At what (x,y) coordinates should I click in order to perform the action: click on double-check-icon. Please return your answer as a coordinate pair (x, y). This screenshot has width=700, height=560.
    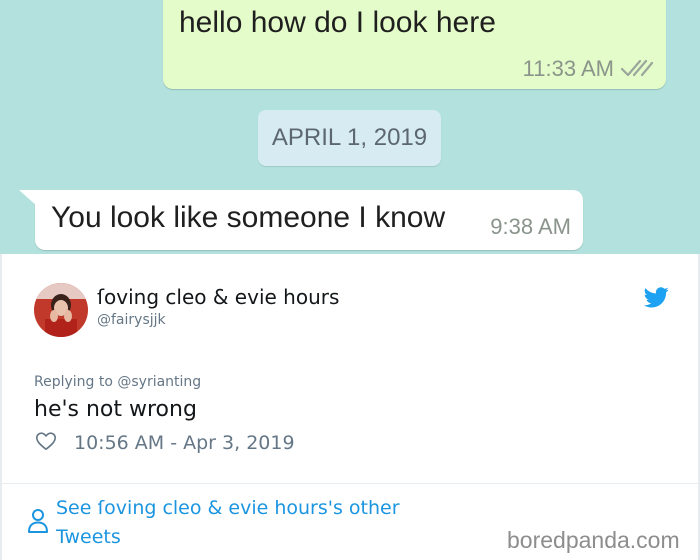
    Looking at the image, I should click on (637, 68).